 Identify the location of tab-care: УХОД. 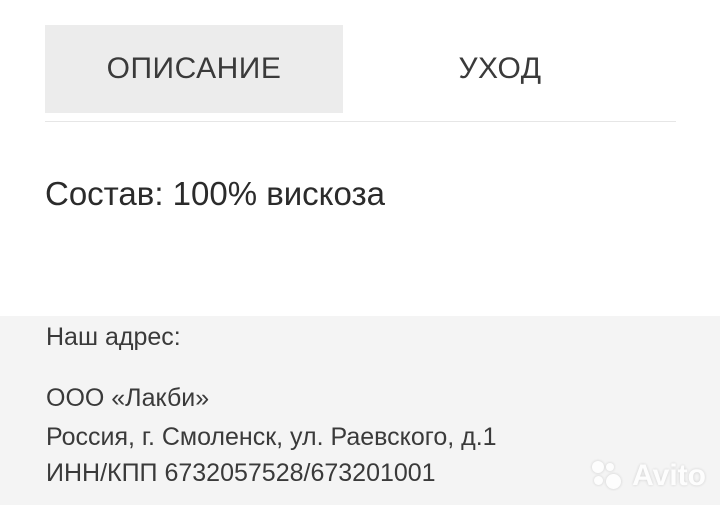
(500, 69).